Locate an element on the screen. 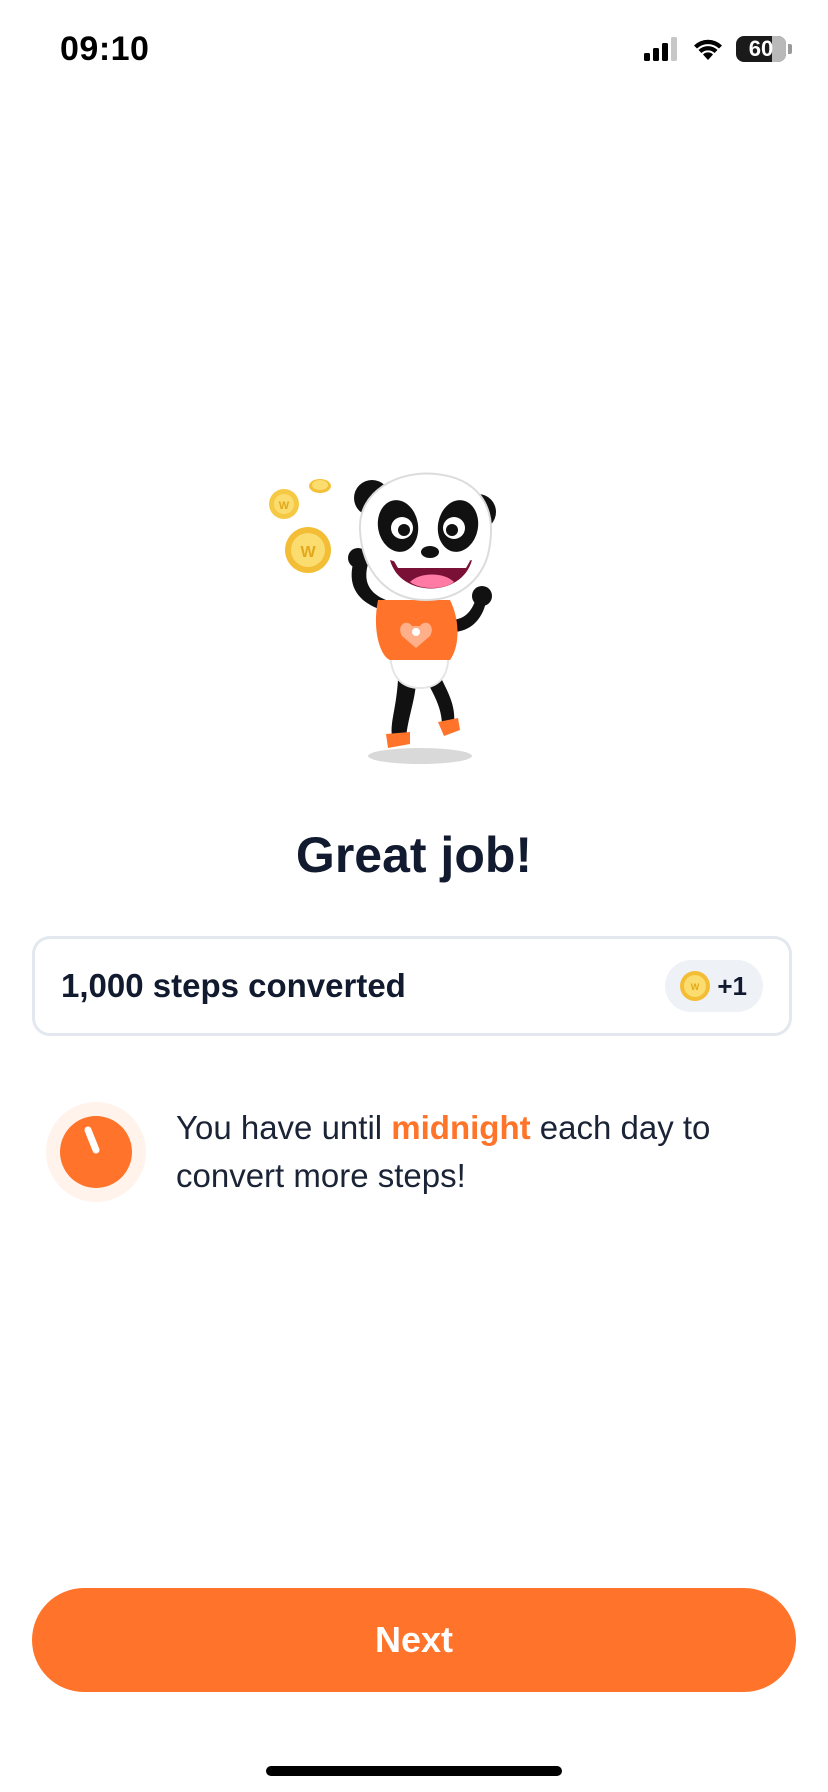 The image size is (828, 1792). steps-converted-label: 1,000 steps converted is located at coordinates (233, 985).